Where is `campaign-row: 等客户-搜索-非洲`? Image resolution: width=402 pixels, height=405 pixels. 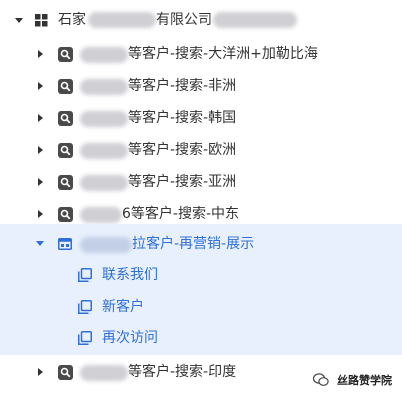
campaign-row: 等客户-搜索-非洲 is located at coordinates (201, 86).